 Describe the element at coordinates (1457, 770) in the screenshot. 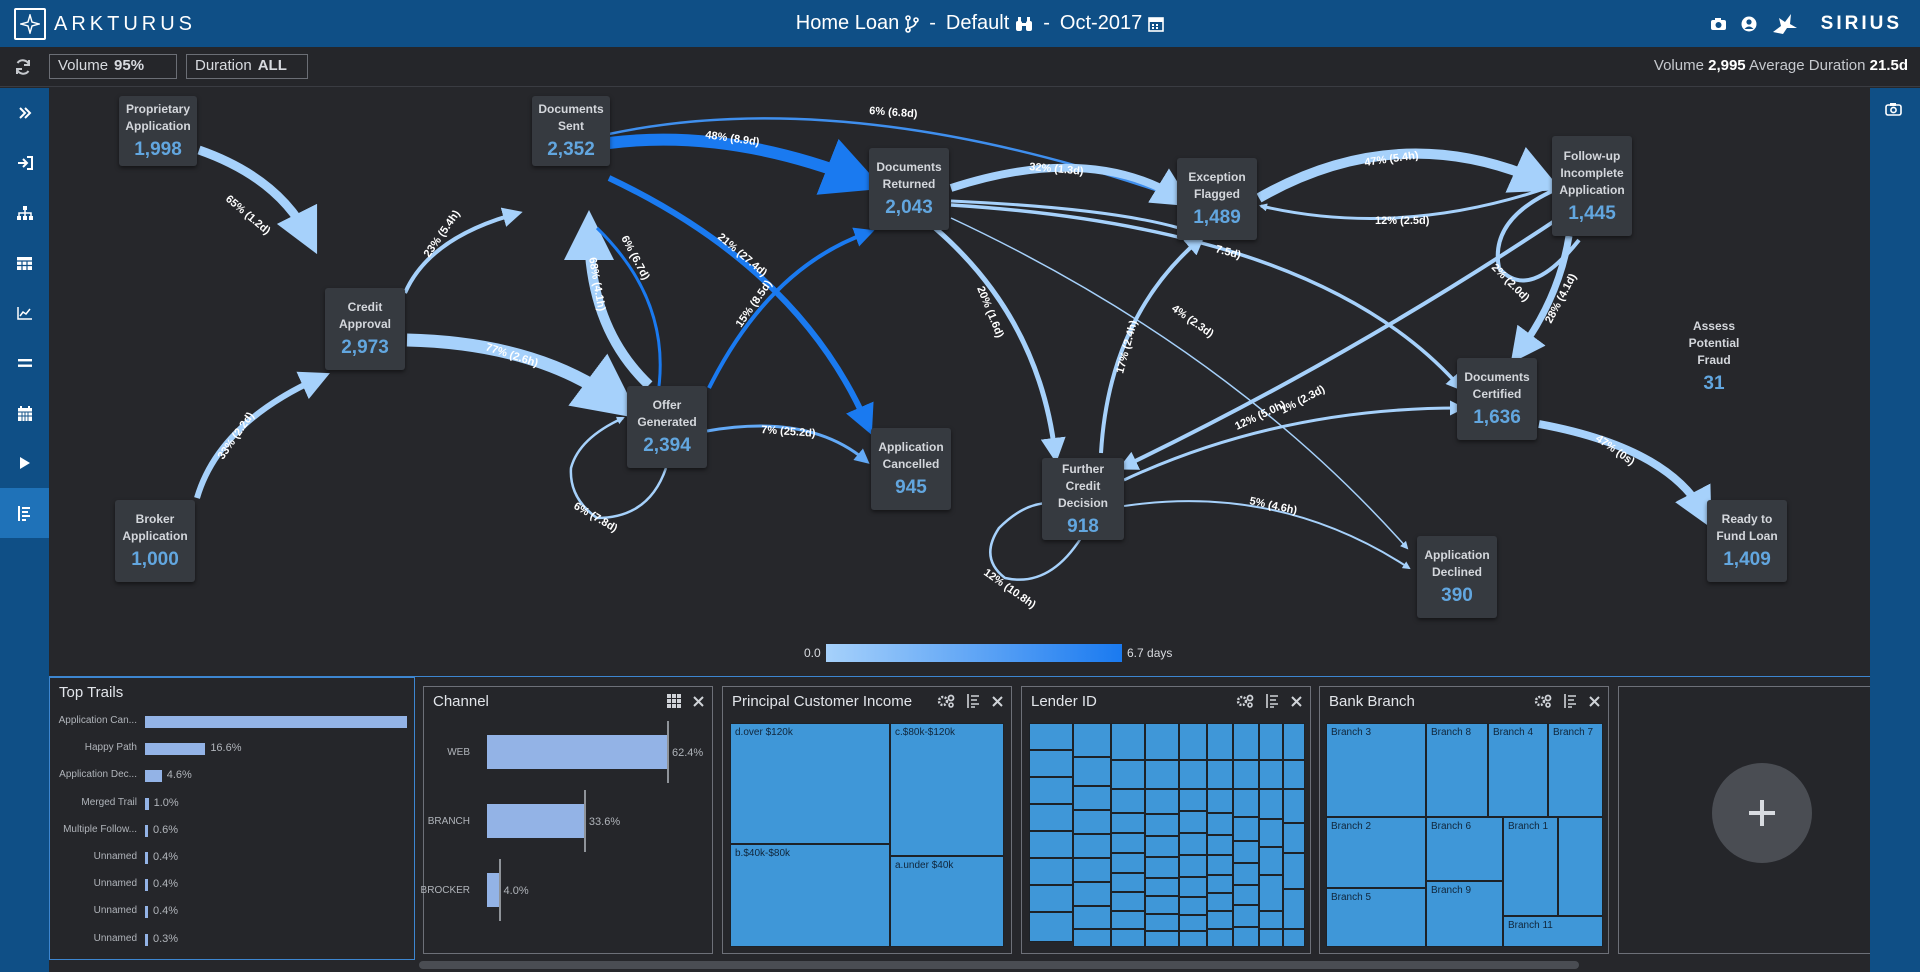

I see `treemap-cell: Branch 8` at that location.